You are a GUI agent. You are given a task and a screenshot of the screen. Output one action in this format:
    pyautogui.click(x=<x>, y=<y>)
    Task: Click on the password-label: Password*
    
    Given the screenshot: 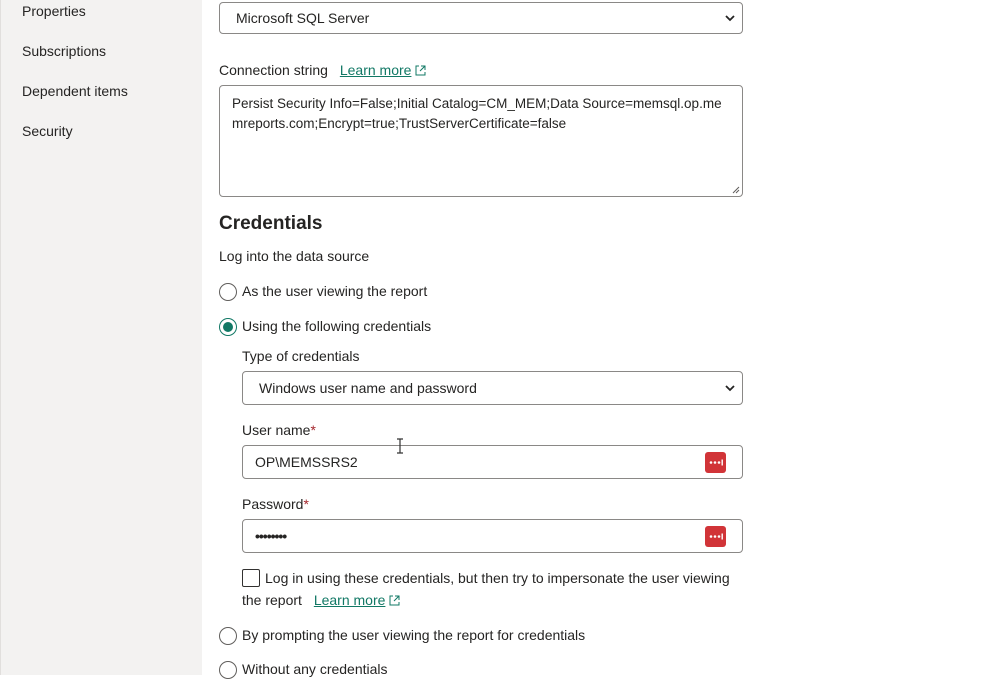 What is the action you would take?
    pyautogui.click(x=275, y=504)
    